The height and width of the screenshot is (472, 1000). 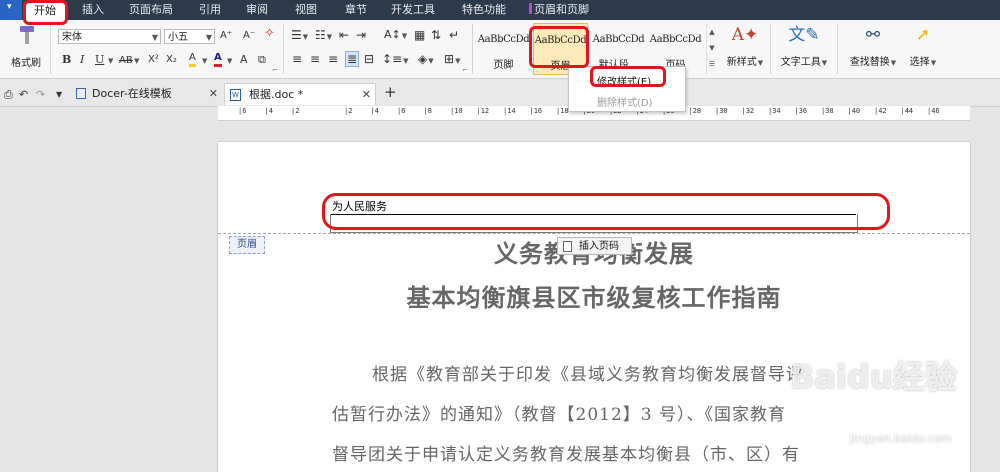 What do you see at coordinates (804, 45) in the screenshot?
I see `text-tools-button: 文✎ 文字工具▼` at bounding box center [804, 45].